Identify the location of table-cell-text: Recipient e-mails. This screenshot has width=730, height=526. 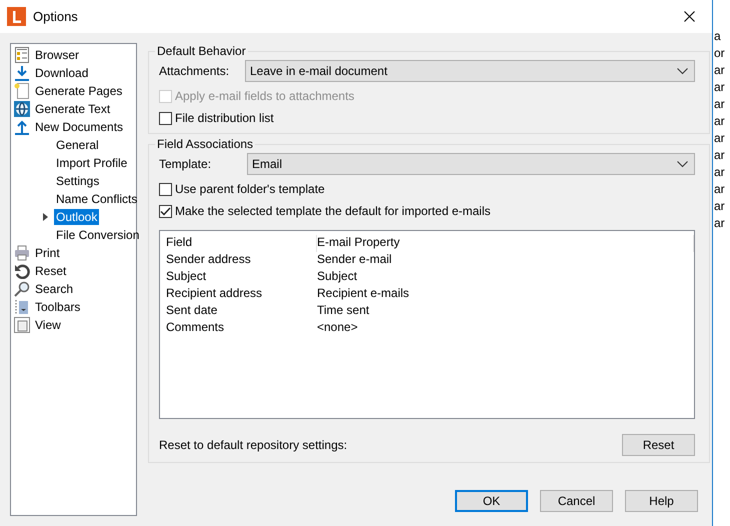
(363, 294).